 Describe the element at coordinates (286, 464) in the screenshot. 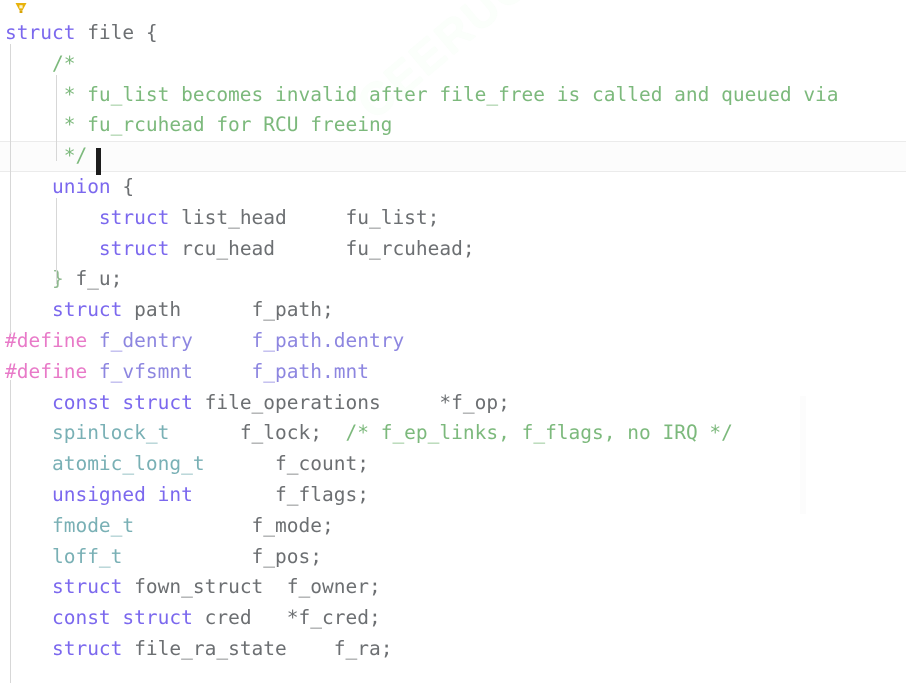

I see `code-token-id: f_count;` at that location.